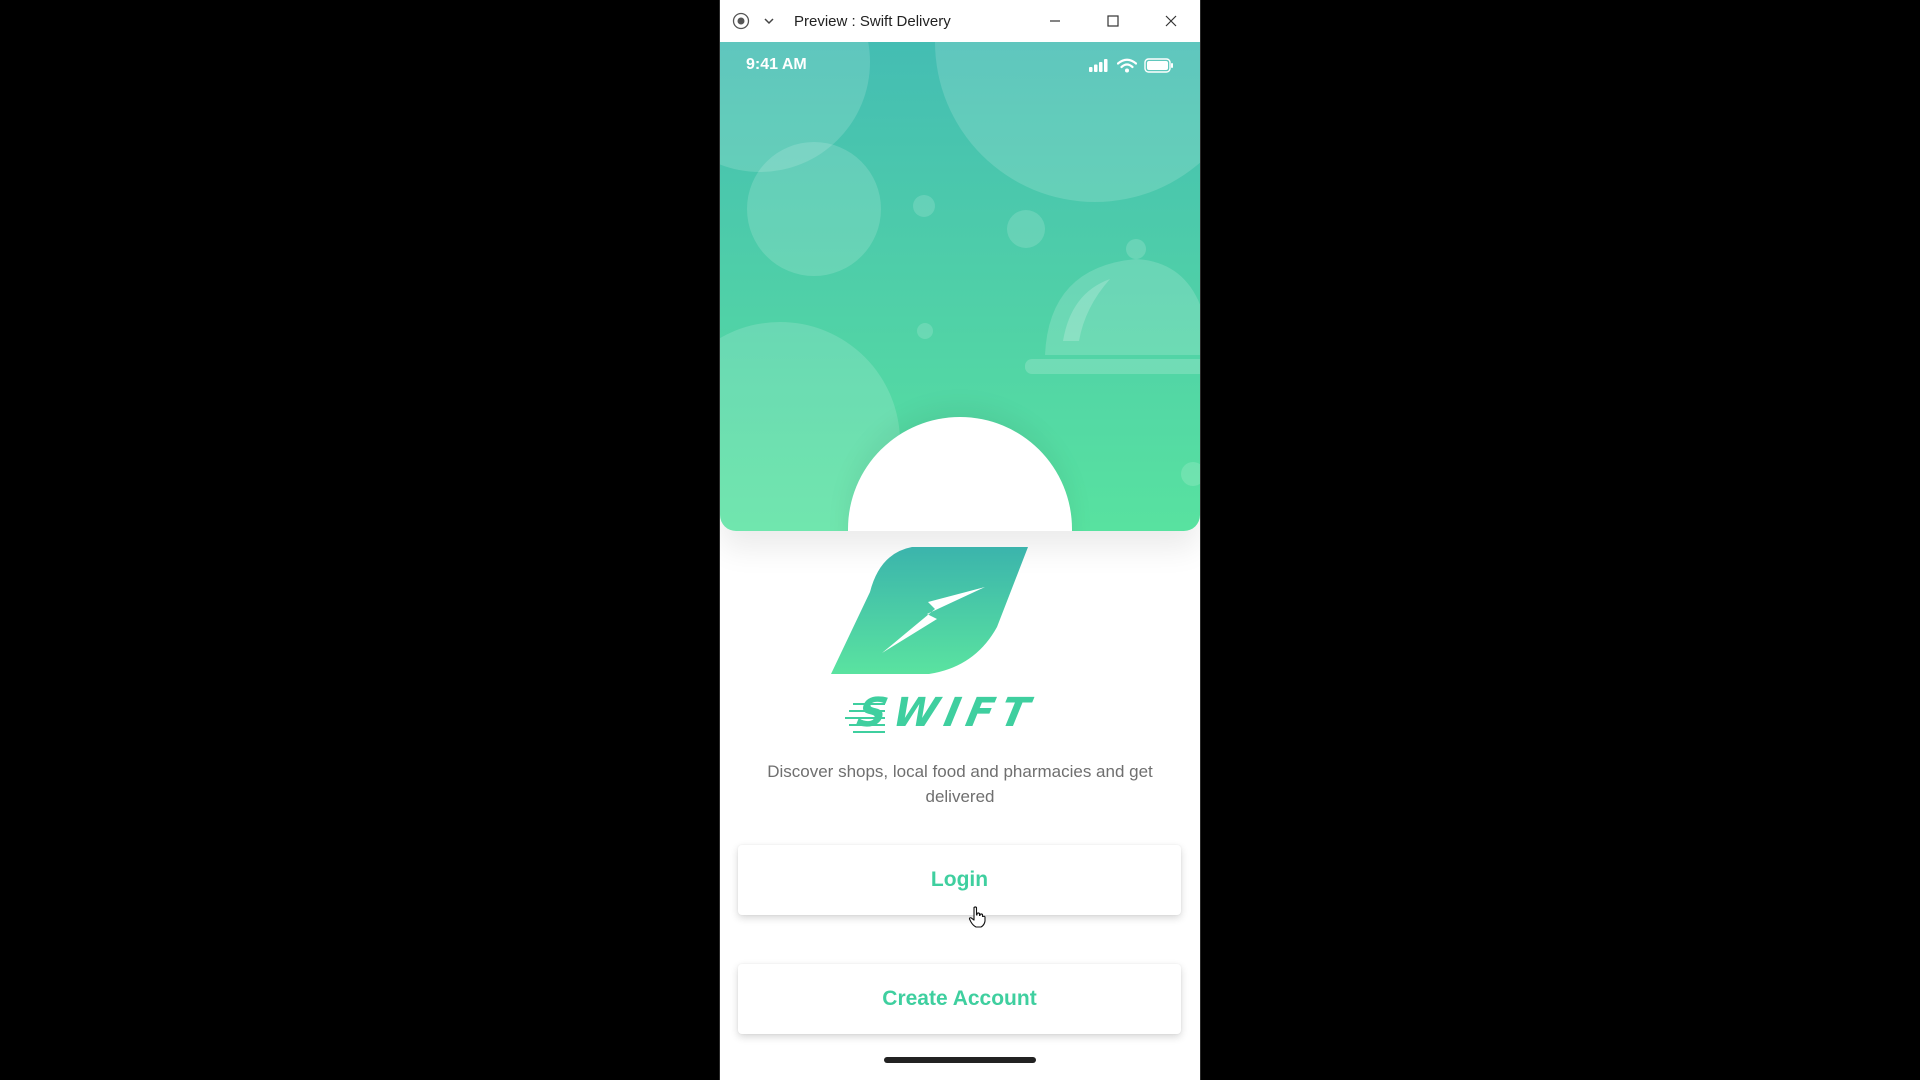 The width and height of the screenshot is (1920, 1080). What do you see at coordinates (741, 21) in the screenshot?
I see `record-icon` at bounding box center [741, 21].